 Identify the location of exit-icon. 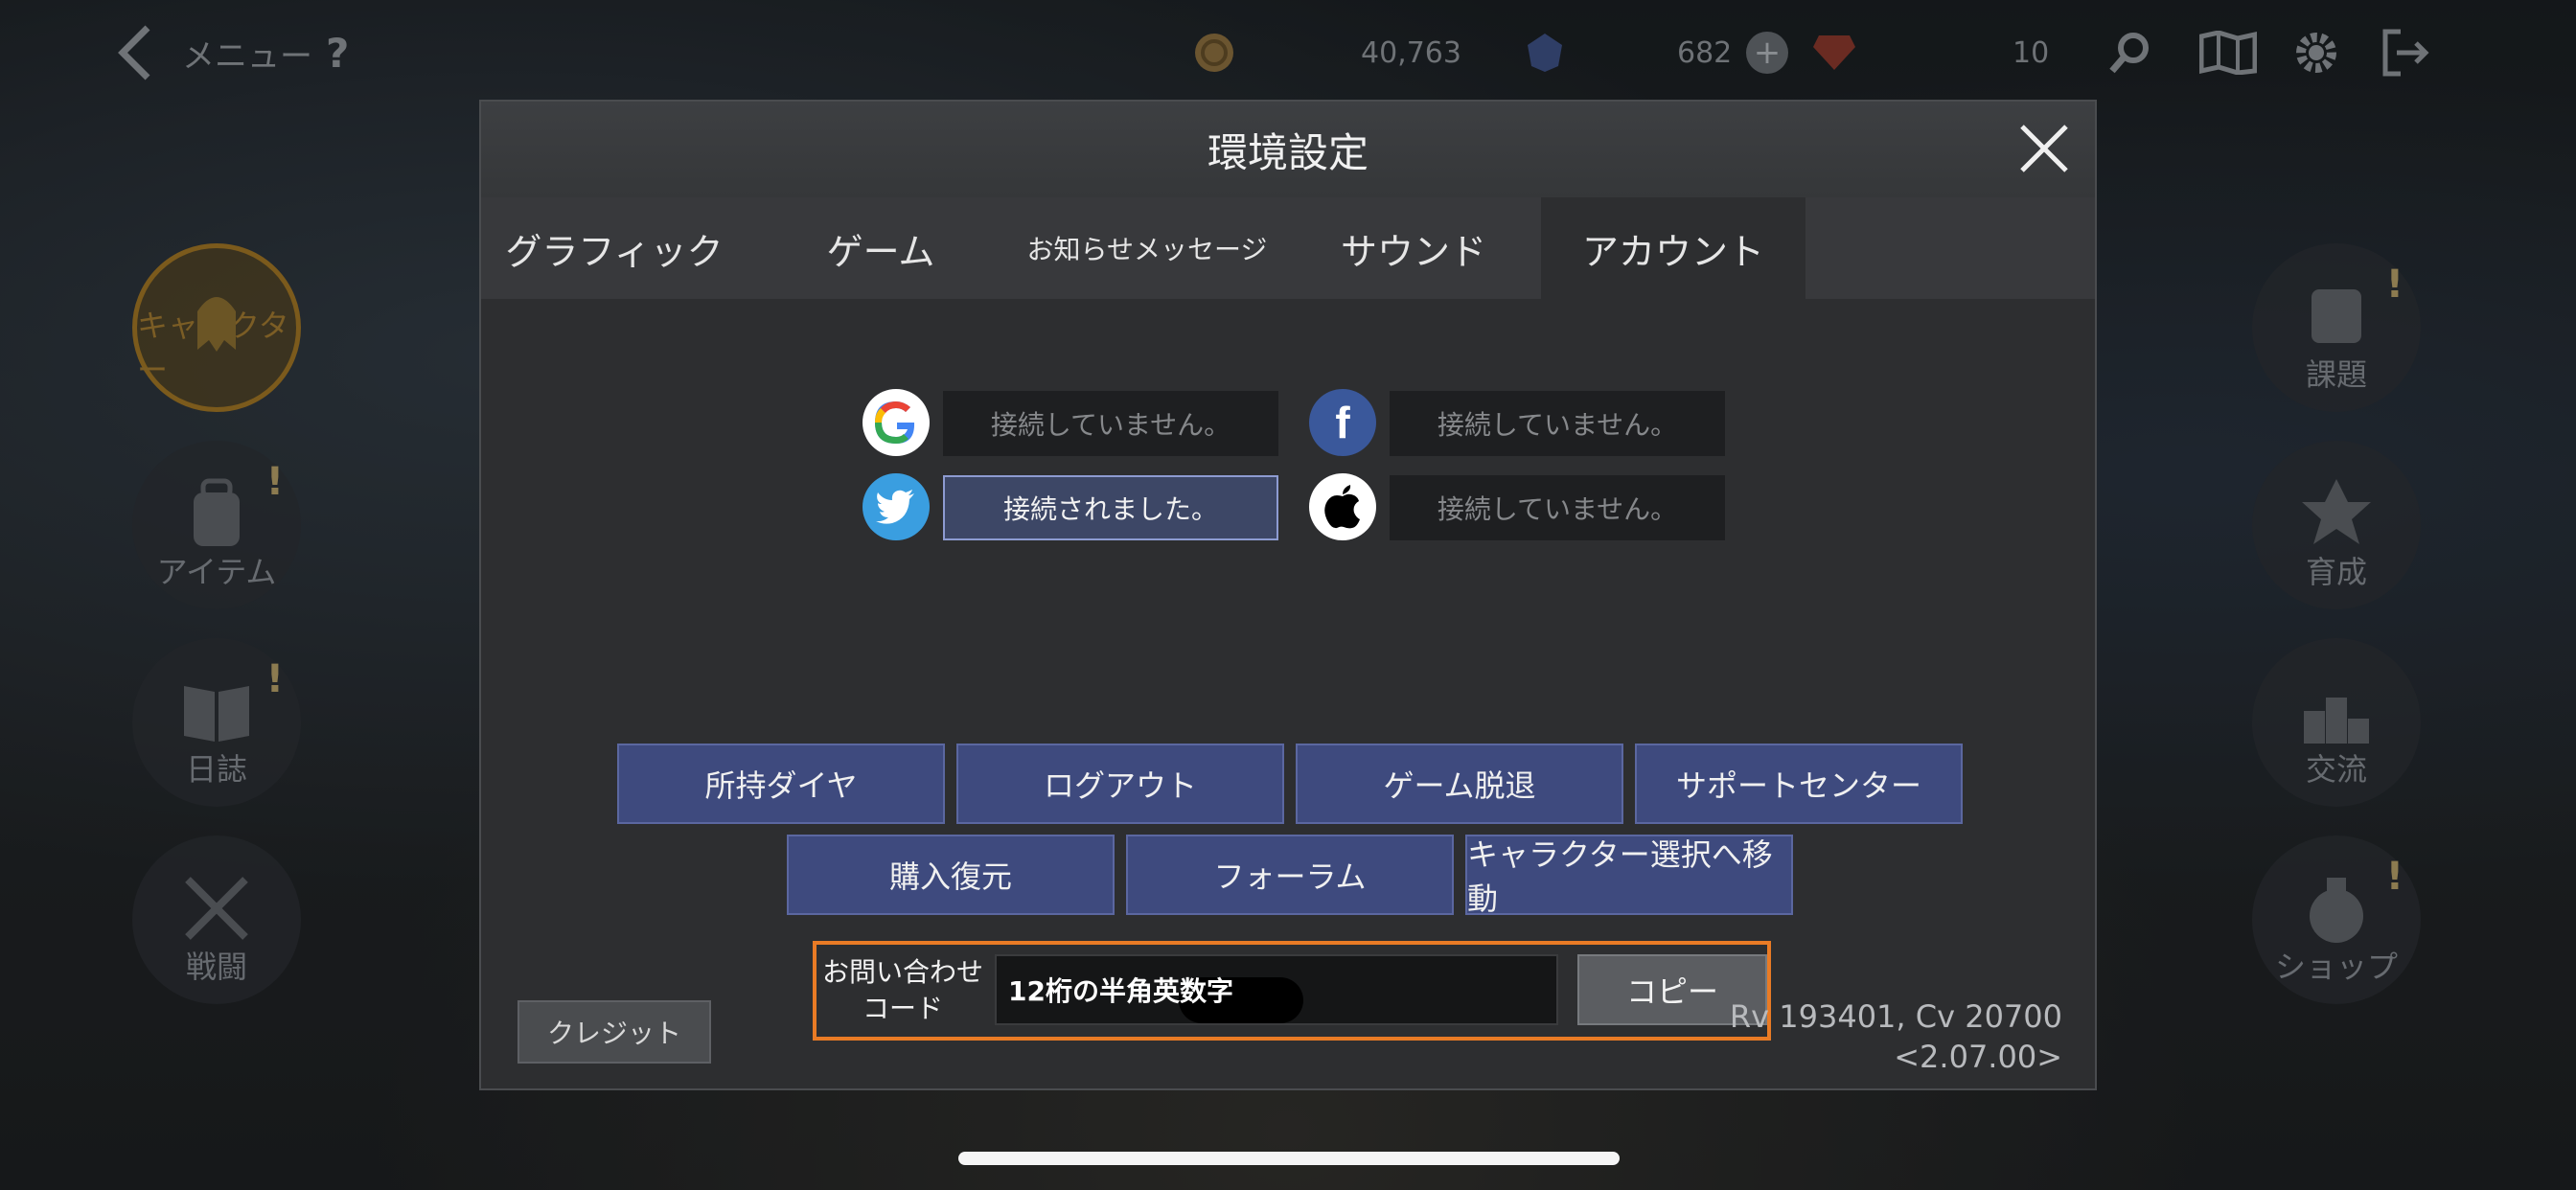
(2407, 53).